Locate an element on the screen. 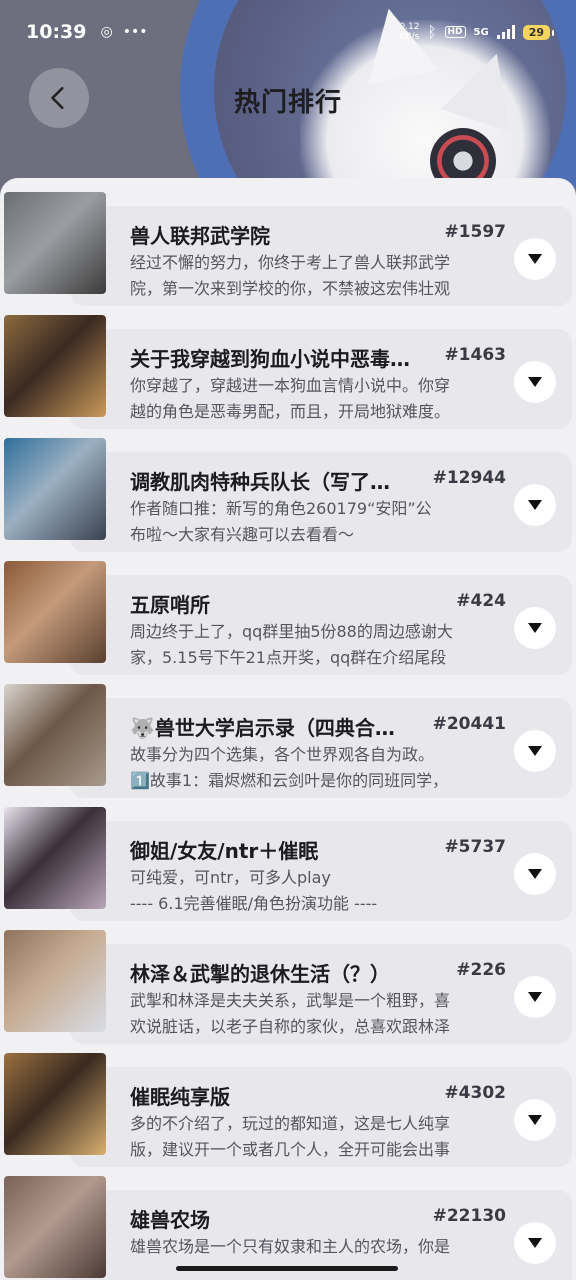 Image resolution: width=576 pixels, height=1280 pixels. notification-icon: ◎ is located at coordinates (106, 32).